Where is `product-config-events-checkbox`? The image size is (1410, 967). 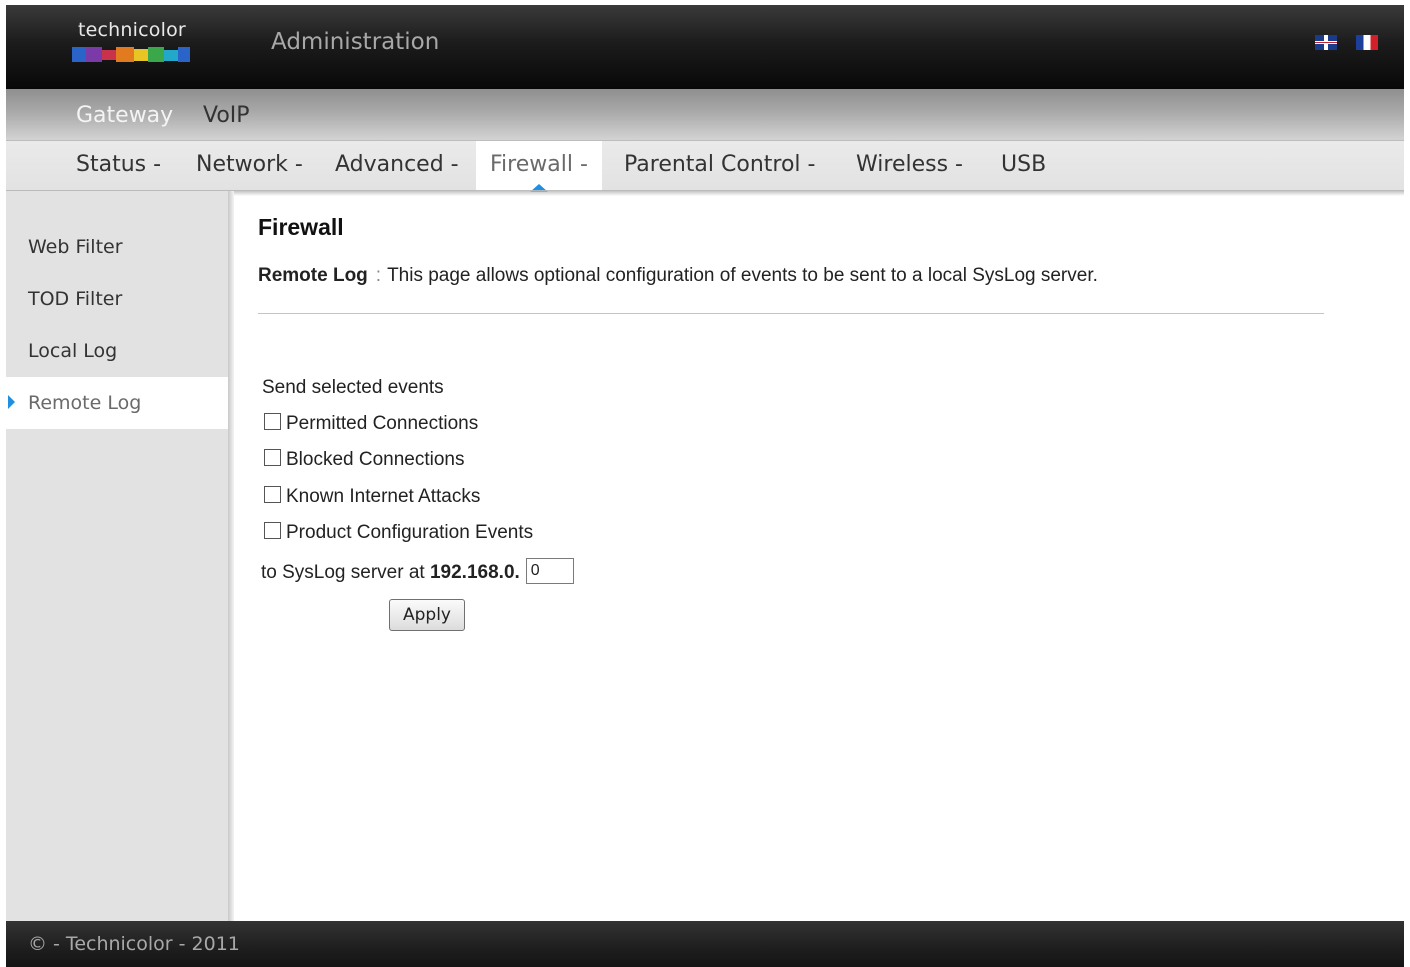
product-config-events-checkbox is located at coordinates (272, 531).